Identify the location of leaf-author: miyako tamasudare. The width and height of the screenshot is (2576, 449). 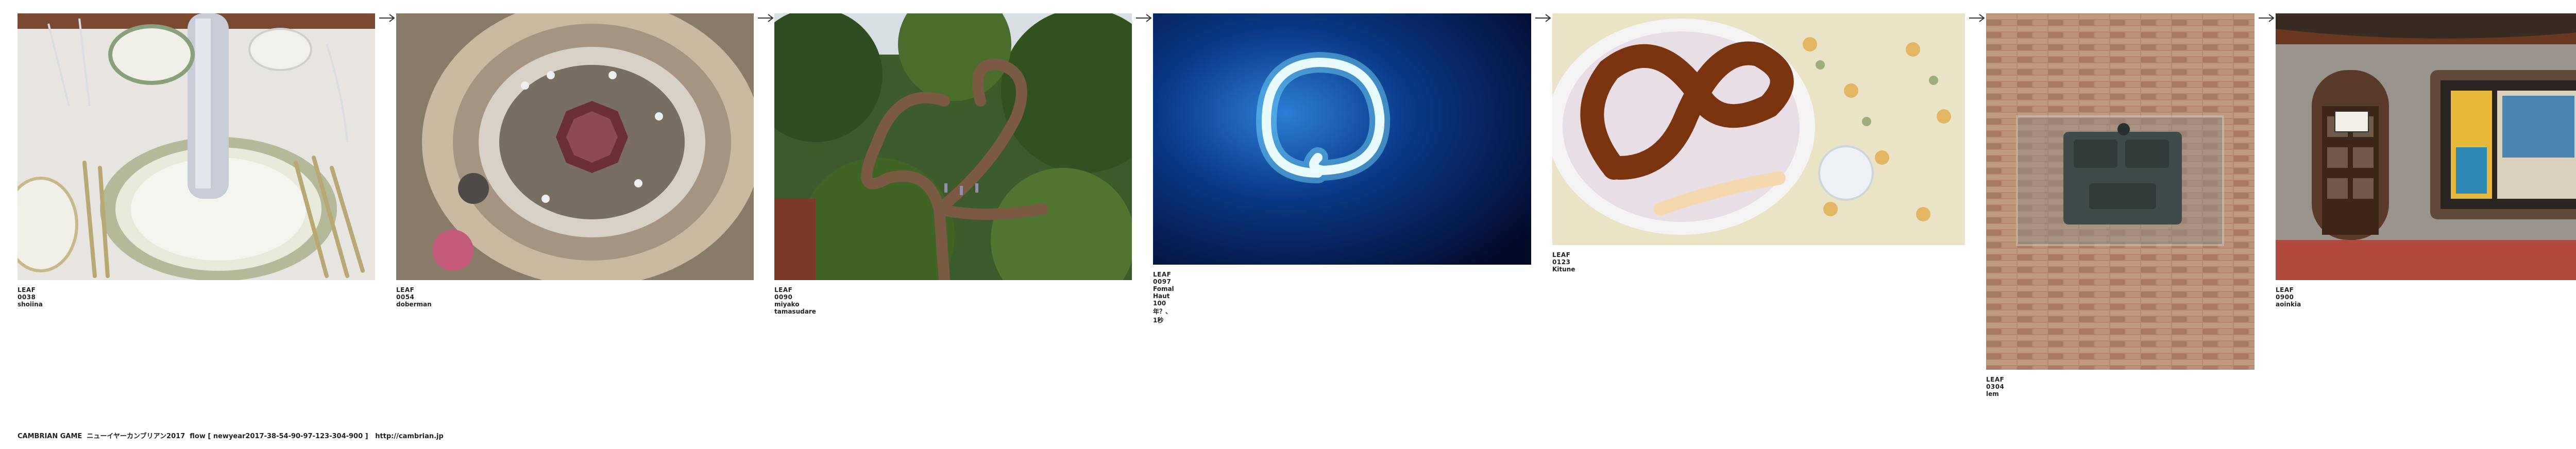
(795, 308).